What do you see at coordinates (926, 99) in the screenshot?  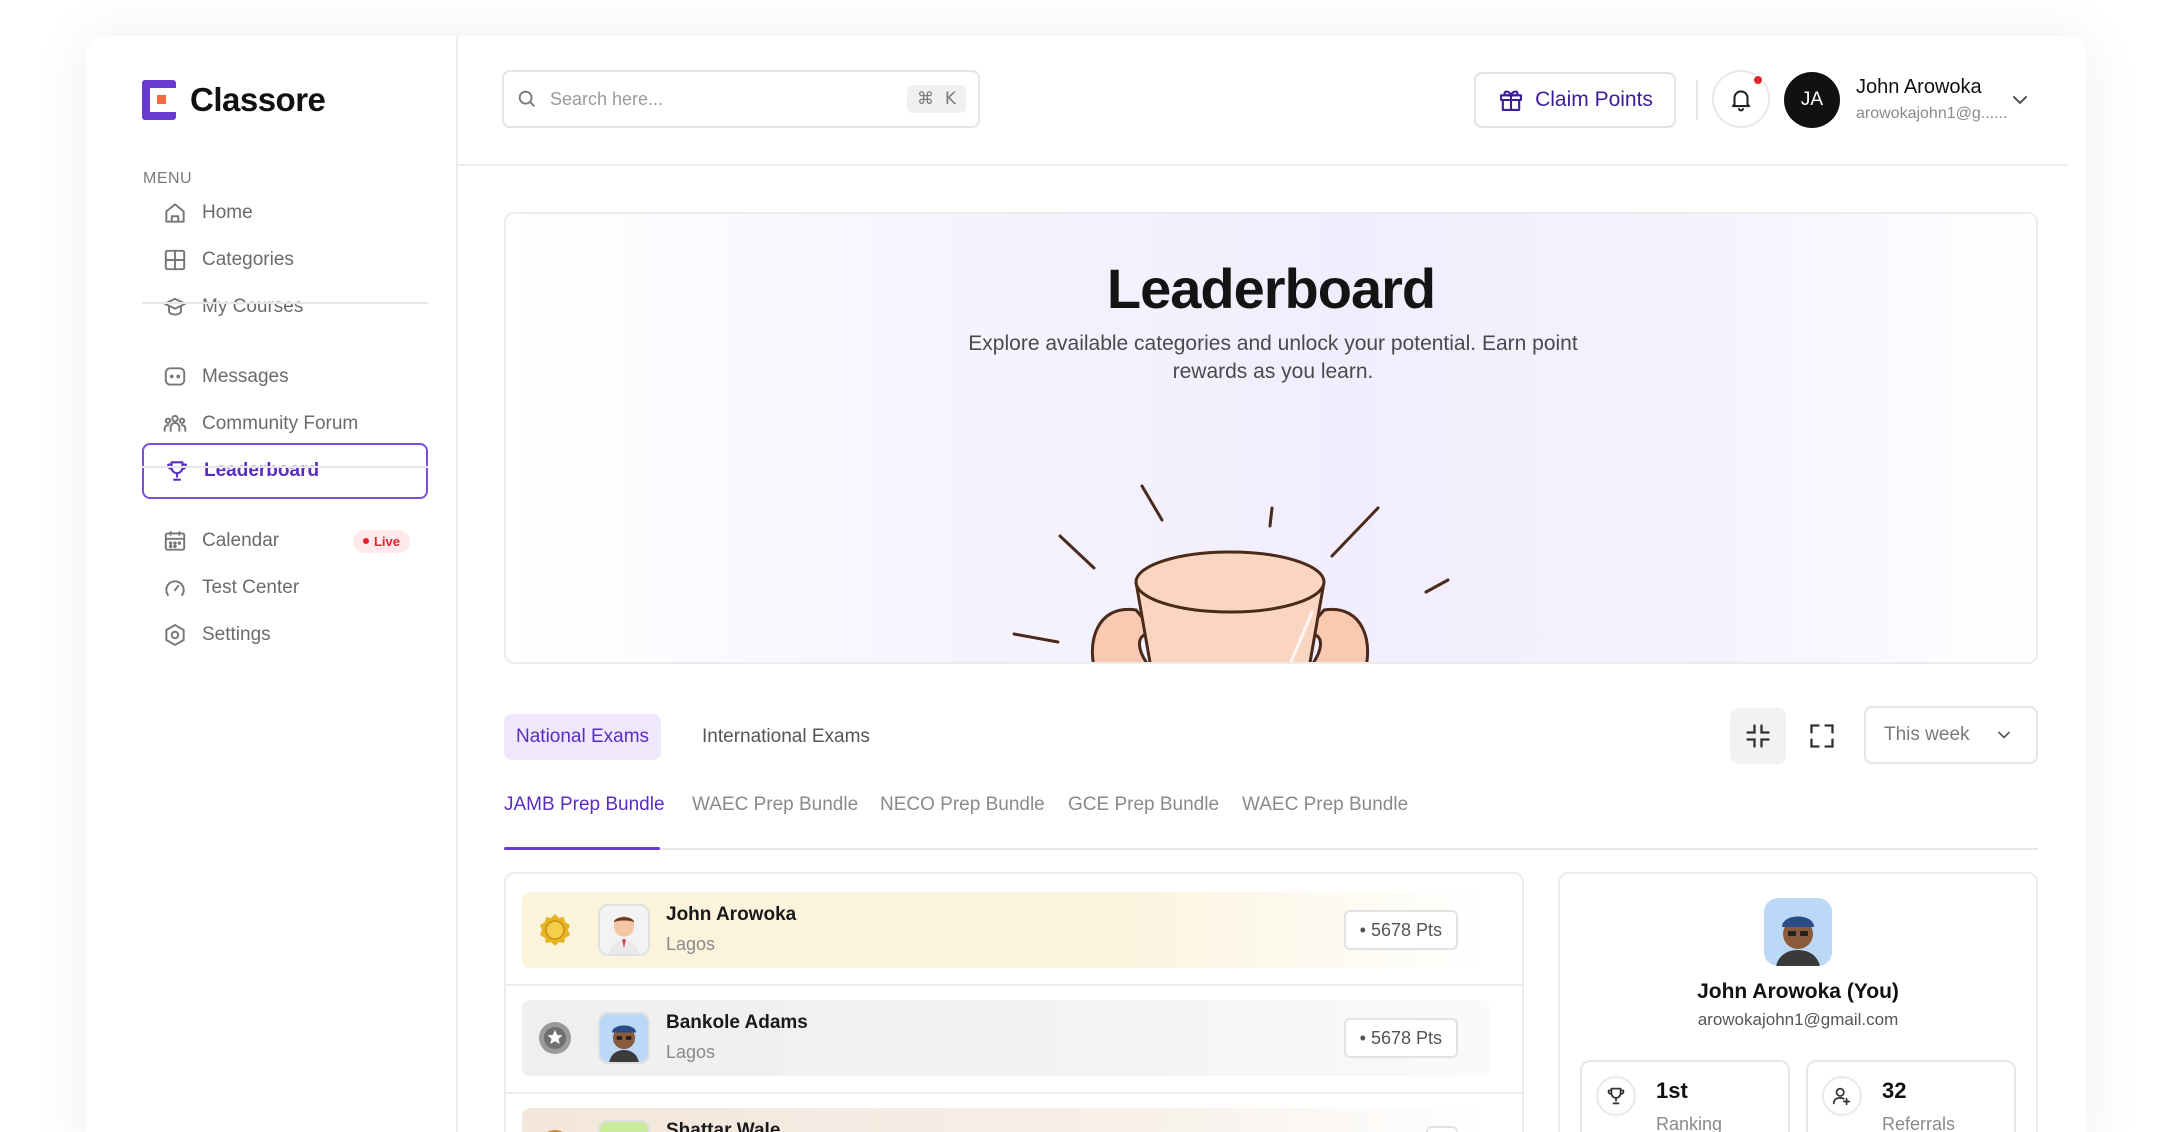 I see `command-key-icon: ⌘` at bounding box center [926, 99].